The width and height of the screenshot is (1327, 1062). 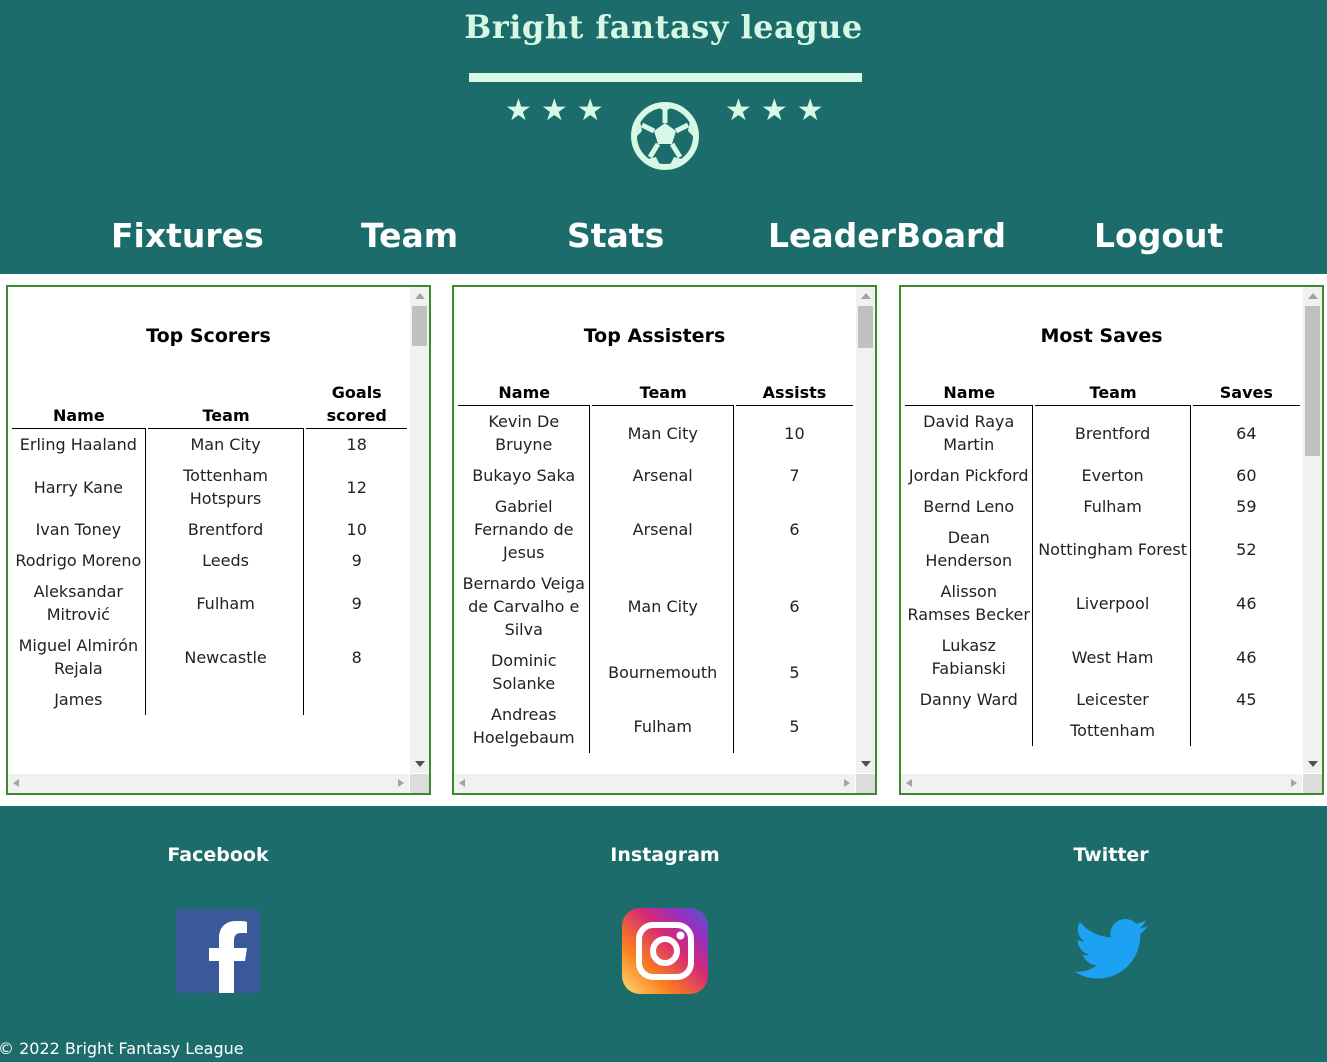 I want to click on player-name: Miguel Almirón Rejala, so click(x=79, y=657).